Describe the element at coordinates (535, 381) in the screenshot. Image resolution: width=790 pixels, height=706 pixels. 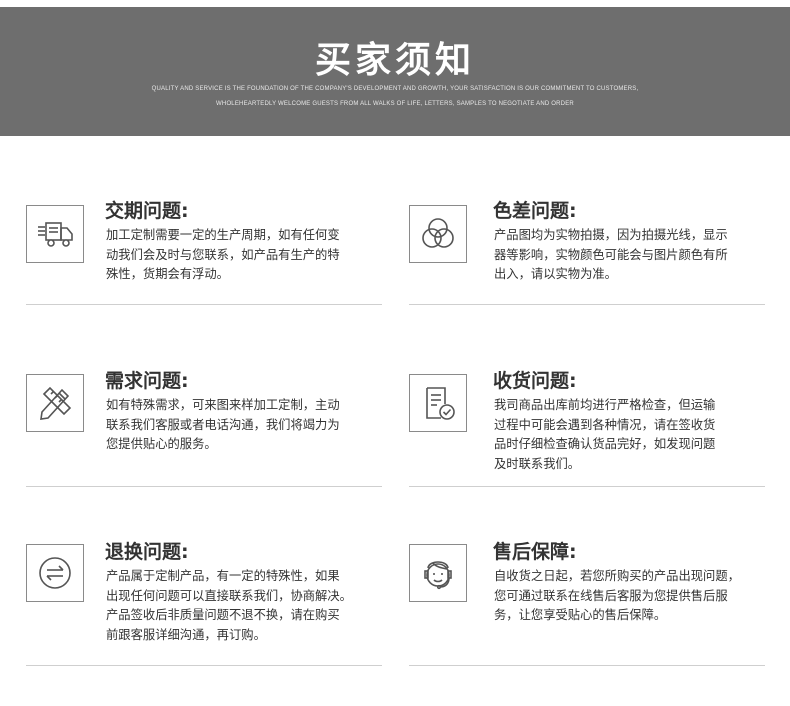
I see `item-title-receiving: 收货问题:` at that location.